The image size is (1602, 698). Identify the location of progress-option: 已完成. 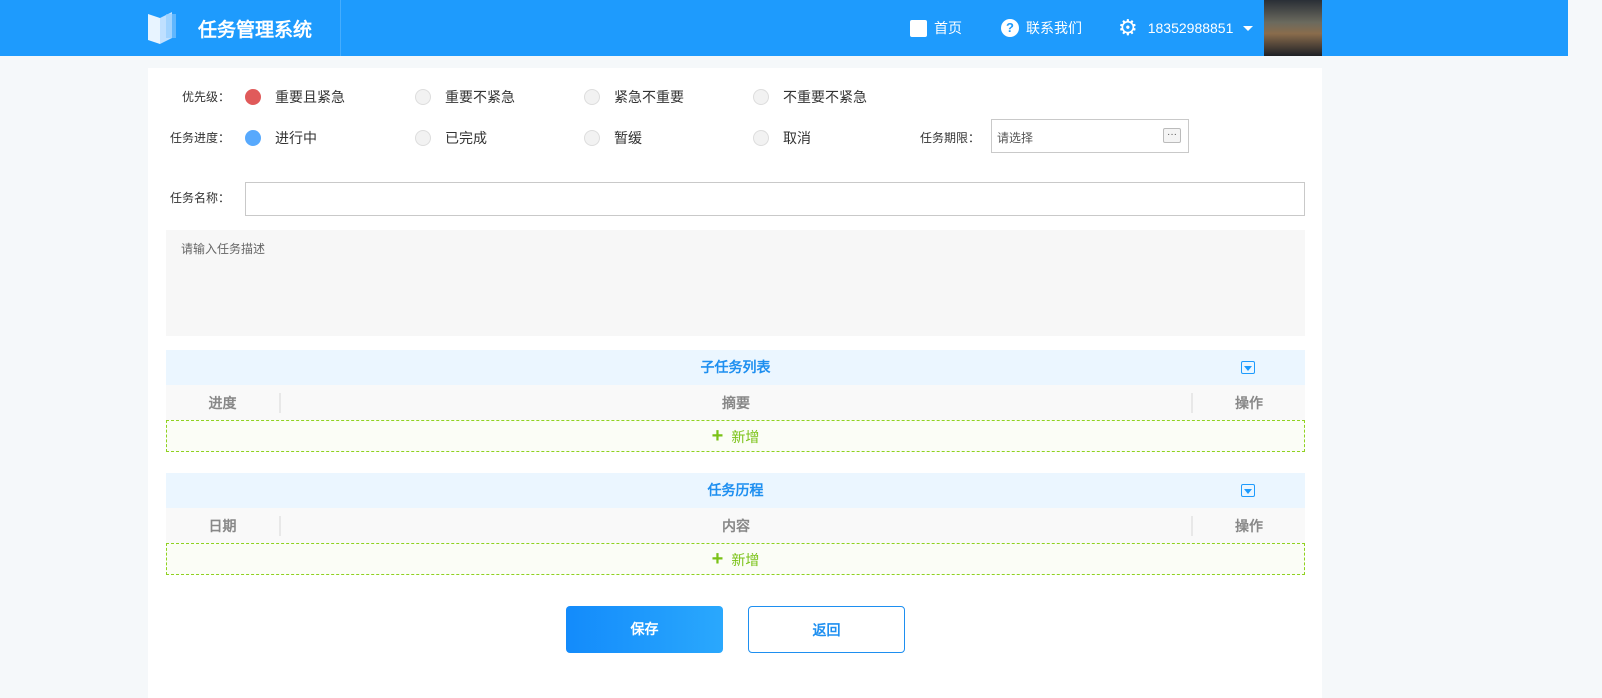
(451, 138).